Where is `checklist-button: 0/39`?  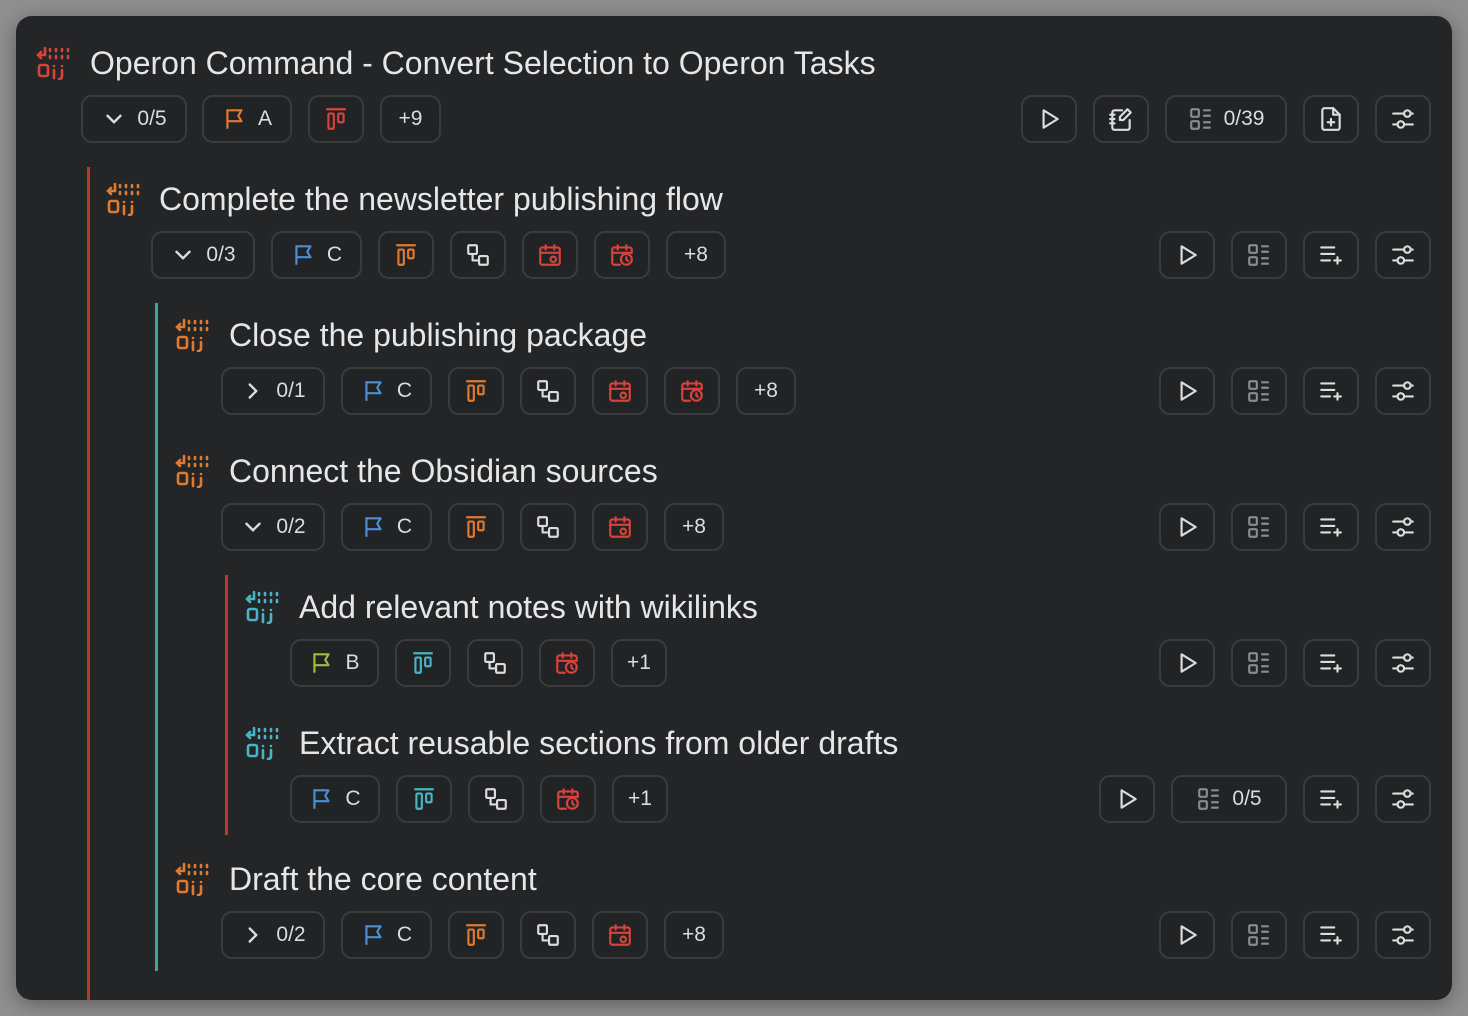 checklist-button: 0/39 is located at coordinates (1226, 119).